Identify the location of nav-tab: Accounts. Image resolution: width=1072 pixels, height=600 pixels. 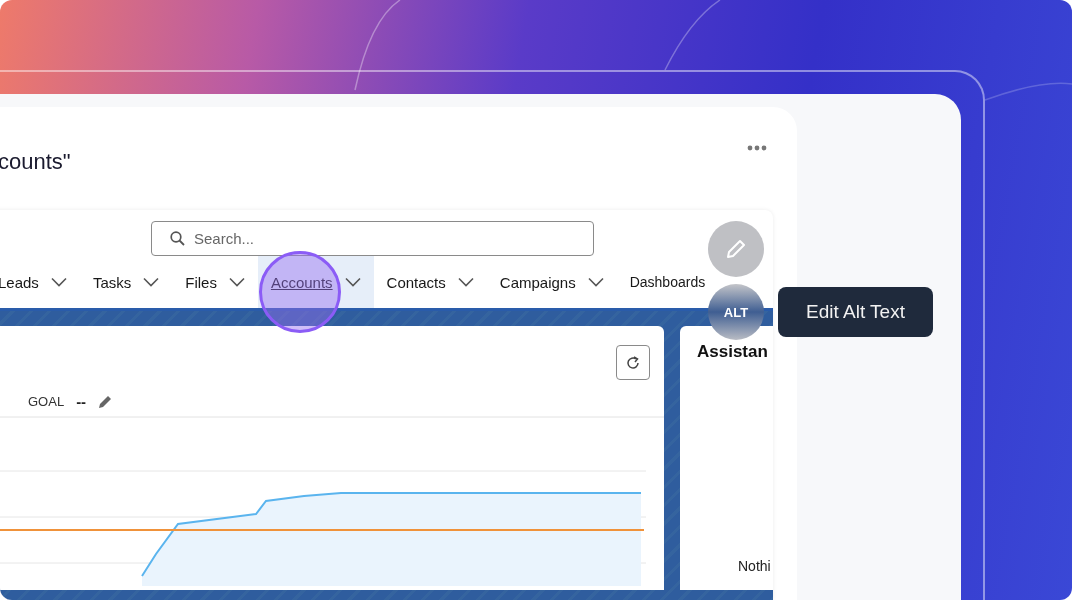
(315, 282).